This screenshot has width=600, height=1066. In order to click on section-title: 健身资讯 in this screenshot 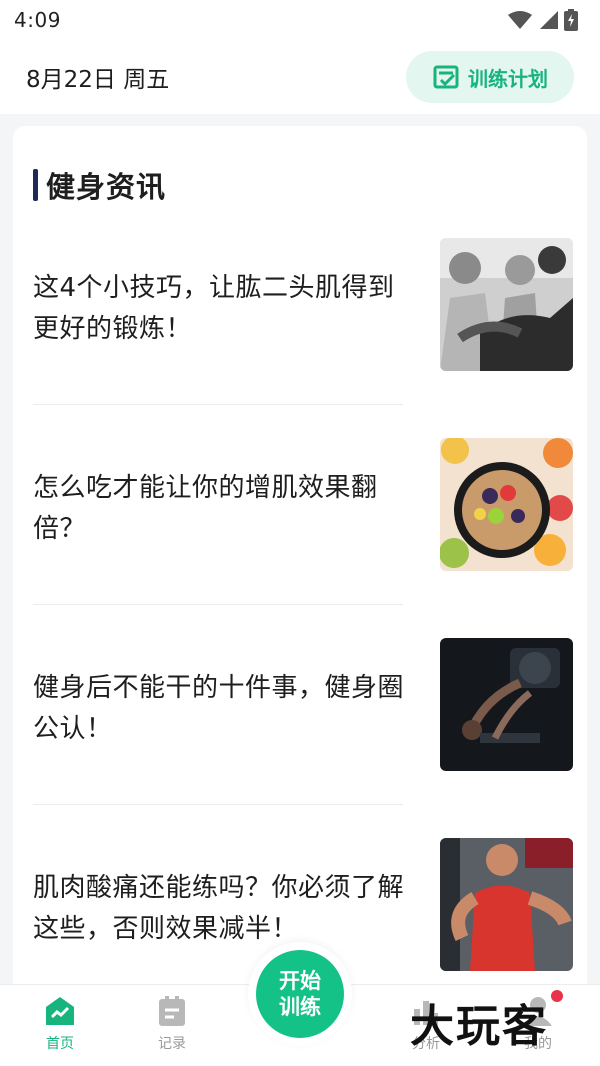, I will do `click(99, 185)`.